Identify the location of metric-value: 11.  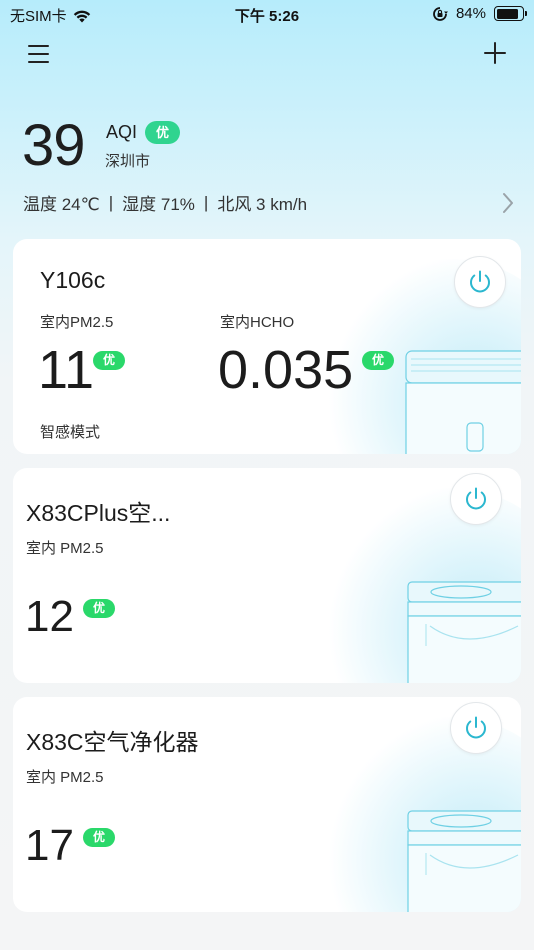
(66, 370).